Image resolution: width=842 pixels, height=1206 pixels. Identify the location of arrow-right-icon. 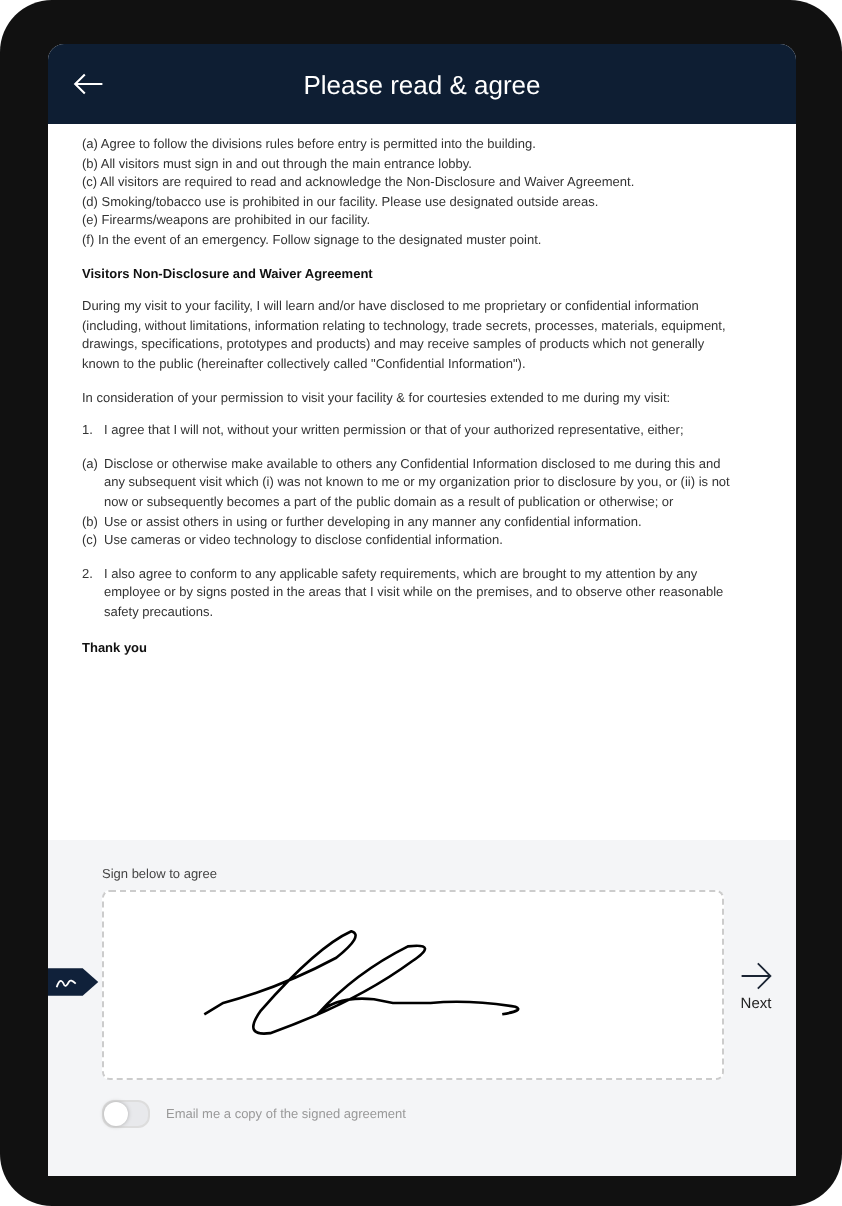
(756, 976).